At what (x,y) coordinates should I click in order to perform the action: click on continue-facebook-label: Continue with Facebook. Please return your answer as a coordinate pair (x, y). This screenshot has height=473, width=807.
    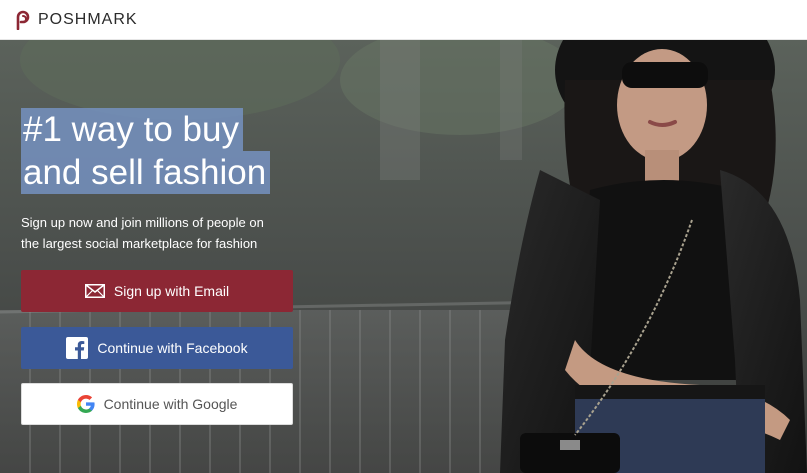
    Looking at the image, I should click on (172, 348).